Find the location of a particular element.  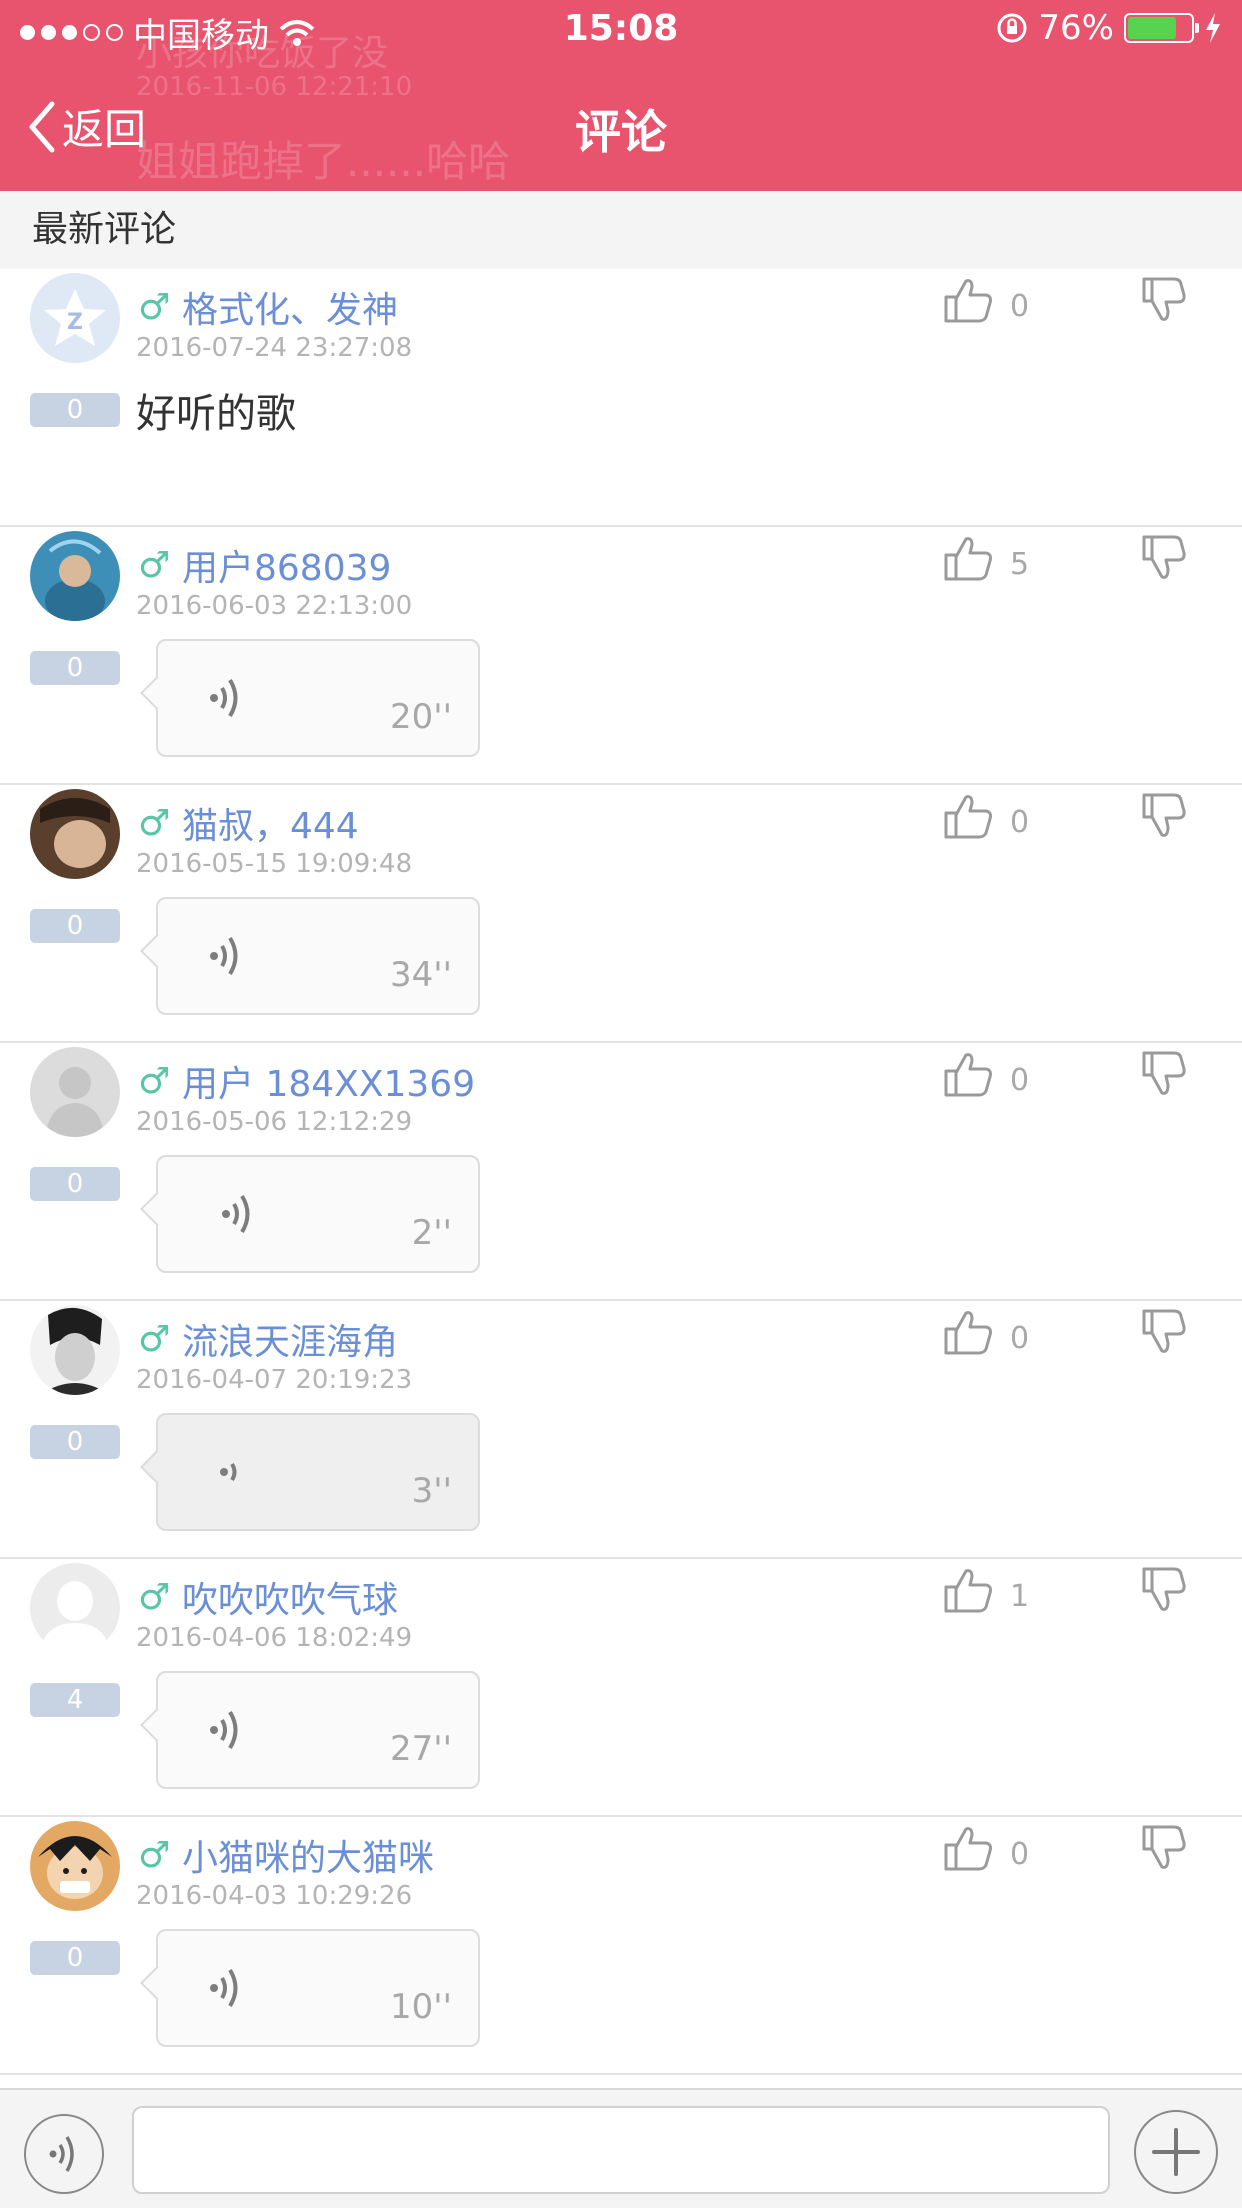

comment-date: 2016-06-03 22:13:00 is located at coordinates (274, 606).